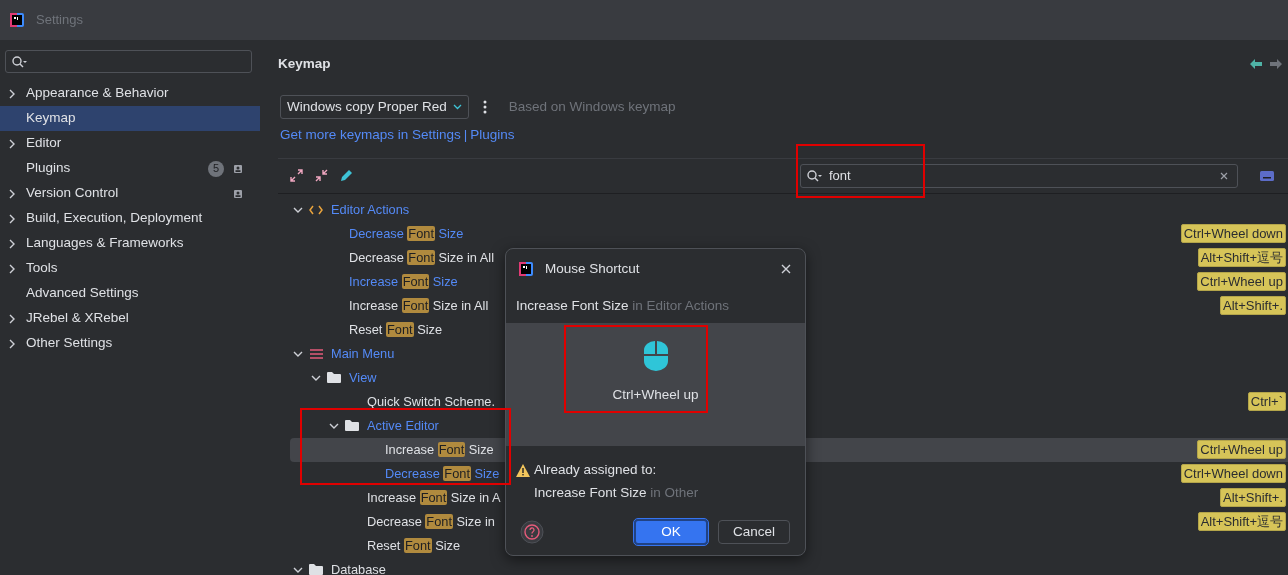 The image size is (1288, 575). Describe the element at coordinates (316, 353) in the screenshot. I see `menu-icon` at that location.